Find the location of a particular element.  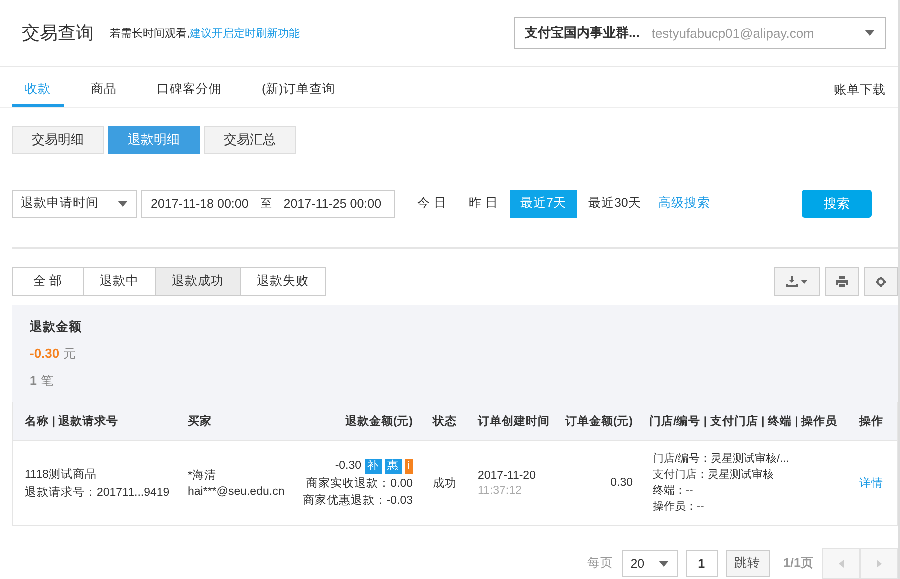

count-unit: 笔 is located at coordinates (47, 381).